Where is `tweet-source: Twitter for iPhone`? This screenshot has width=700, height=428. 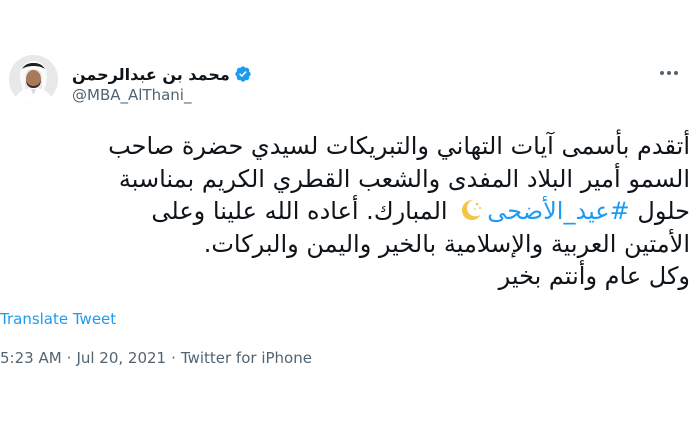 tweet-source: Twitter for iPhone is located at coordinates (246, 358).